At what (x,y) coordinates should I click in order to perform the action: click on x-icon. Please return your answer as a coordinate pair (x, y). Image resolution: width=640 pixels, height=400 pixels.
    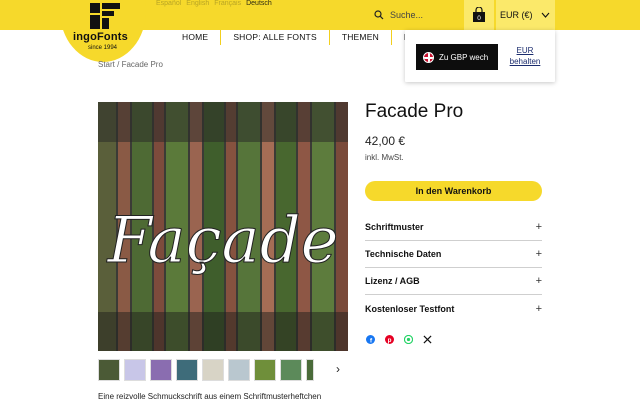
    Looking at the image, I should click on (427, 339).